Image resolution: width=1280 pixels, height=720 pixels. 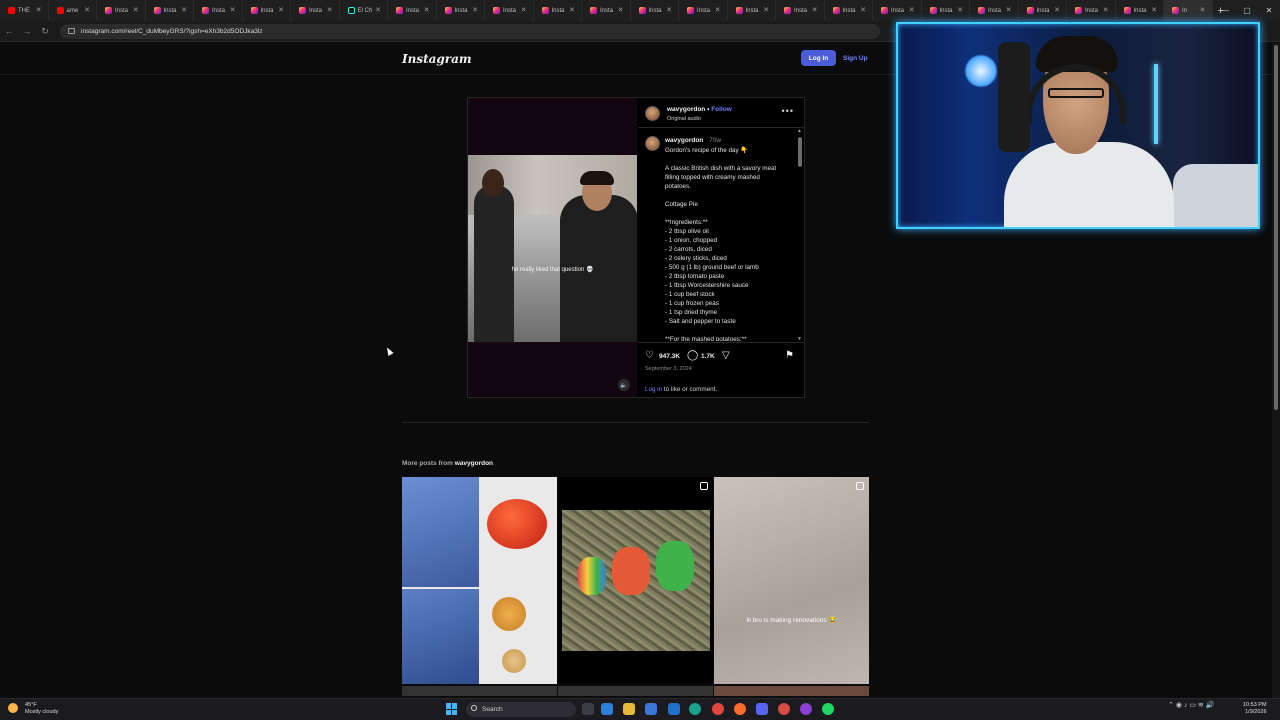 What do you see at coordinates (721, 109) in the screenshot?
I see `follow-button: Follow` at bounding box center [721, 109].